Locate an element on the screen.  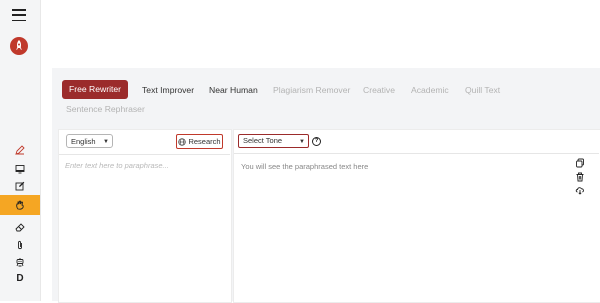
tone-select-value: Select Tone is located at coordinates (263, 140).